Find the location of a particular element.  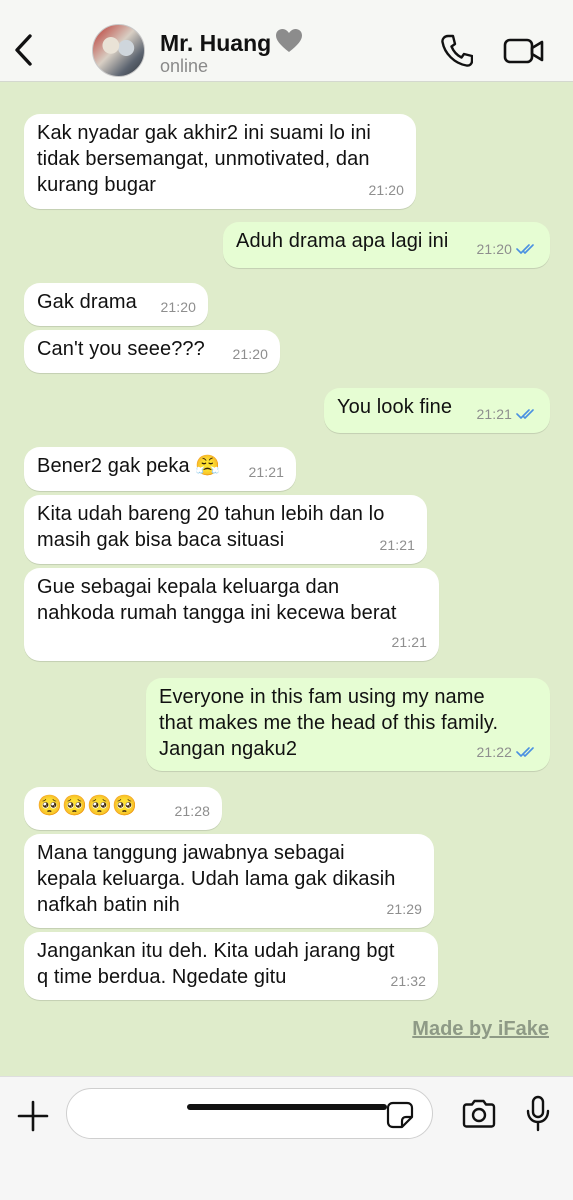

sticker-button is located at coordinates (400, 1115).